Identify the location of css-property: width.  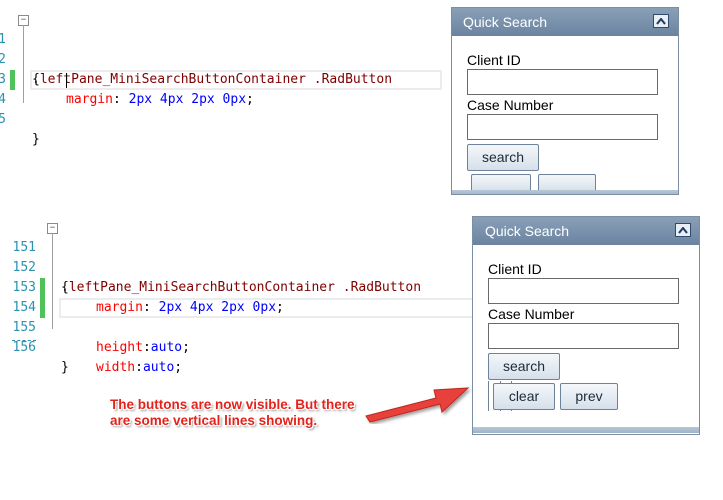
(116, 367).